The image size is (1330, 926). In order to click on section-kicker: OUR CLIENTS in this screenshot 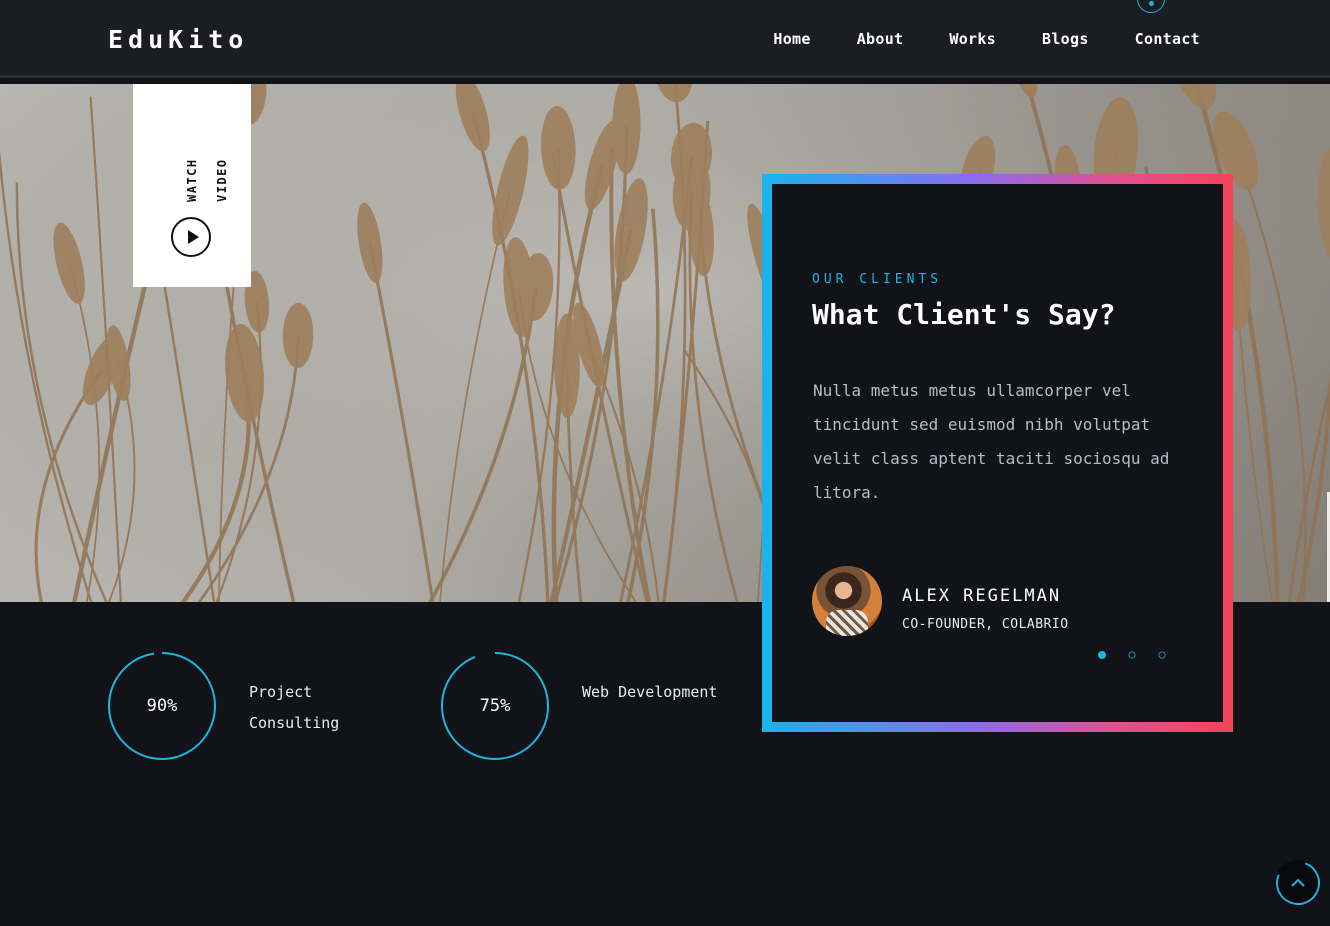, I will do `click(877, 279)`.